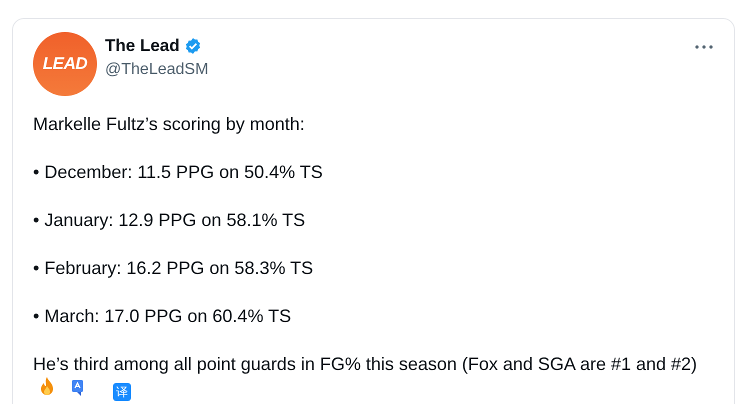 The image size is (738, 404). What do you see at coordinates (162, 316) in the screenshot?
I see `bullet-item: • March: 17.0 PPG on 60.4% TS` at bounding box center [162, 316].